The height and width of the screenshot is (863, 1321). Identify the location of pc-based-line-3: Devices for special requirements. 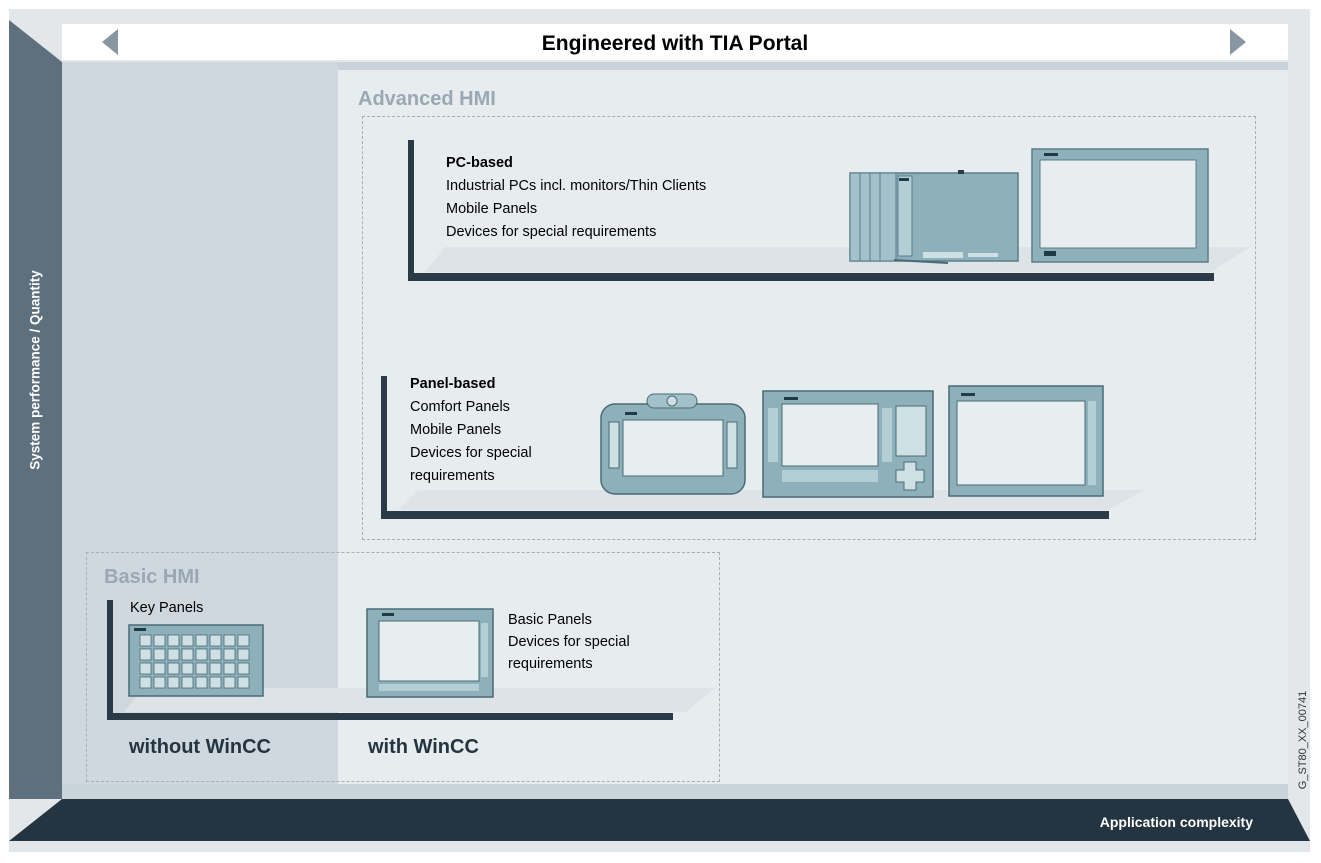
(551, 232).